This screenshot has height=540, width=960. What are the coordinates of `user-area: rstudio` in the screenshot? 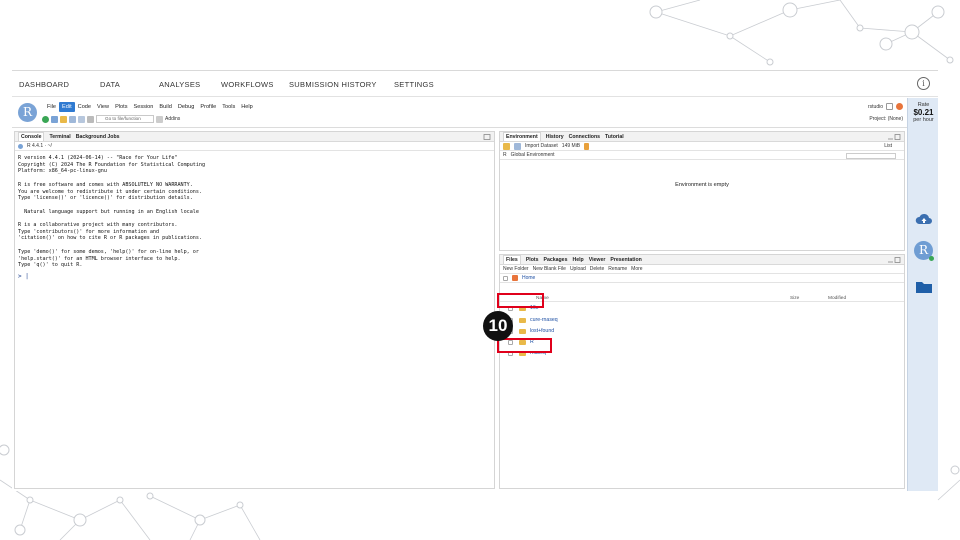 It's located at (885, 106).